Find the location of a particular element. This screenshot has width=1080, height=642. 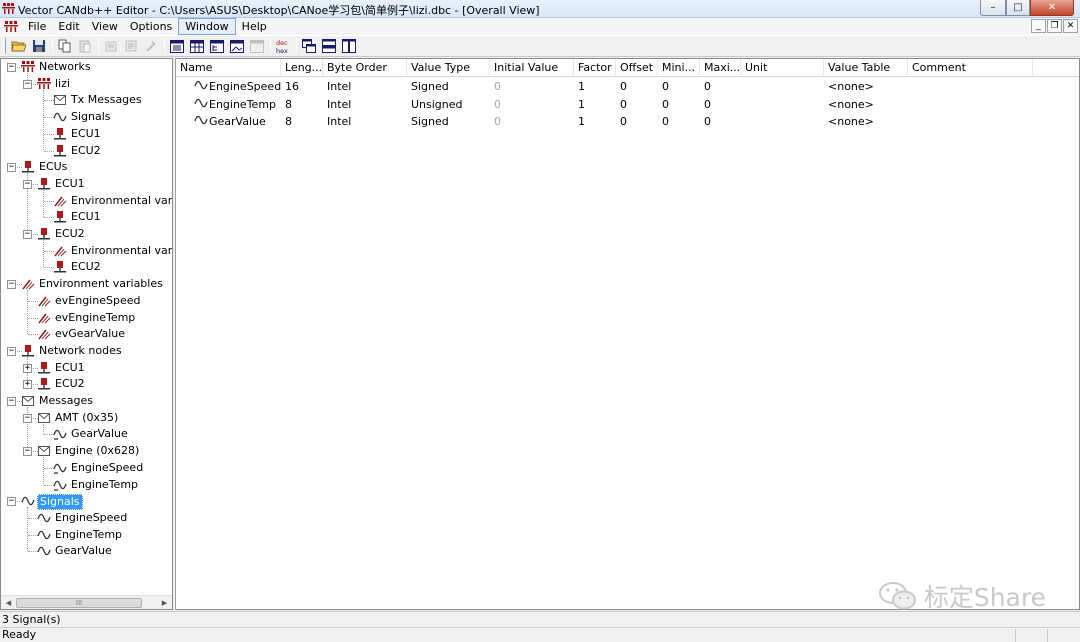

tree-item: Signals is located at coordinates (86, 117).